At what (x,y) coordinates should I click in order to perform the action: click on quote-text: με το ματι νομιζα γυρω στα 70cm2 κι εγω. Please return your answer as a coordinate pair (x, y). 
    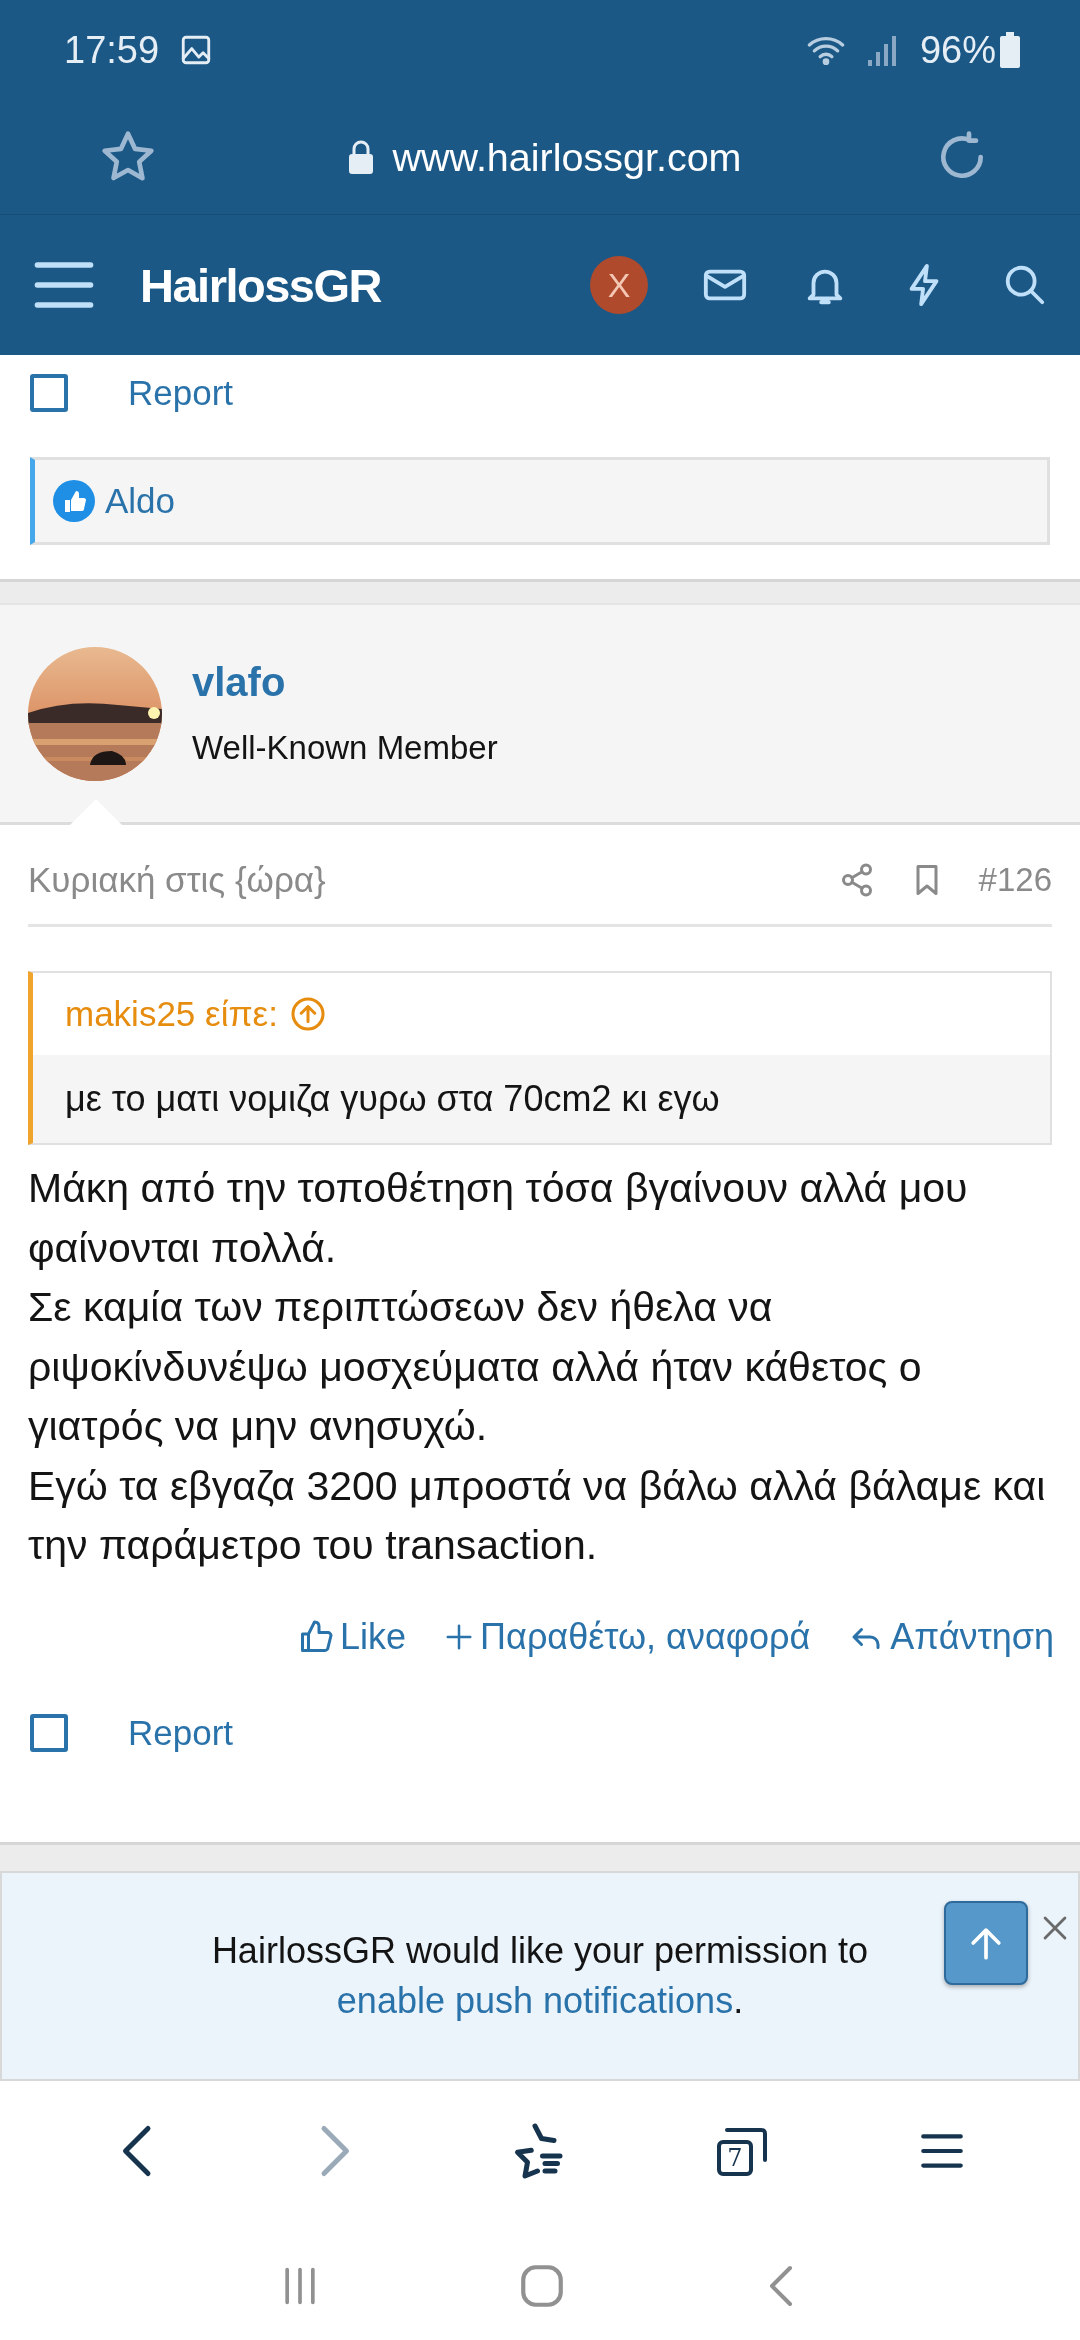
    Looking at the image, I should click on (392, 1099).